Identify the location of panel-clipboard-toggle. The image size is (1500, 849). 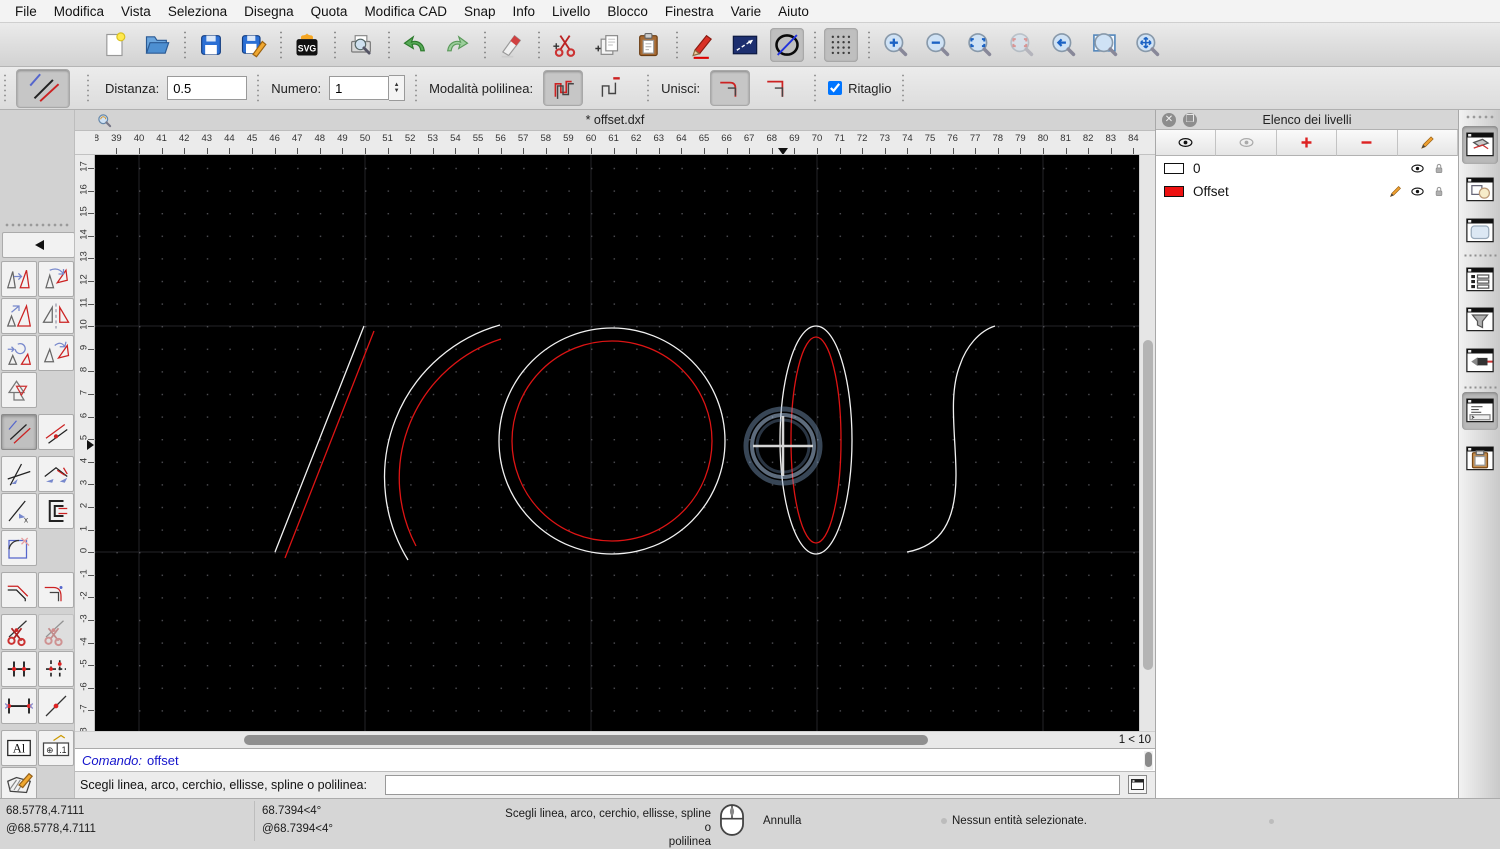
(1480, 459).